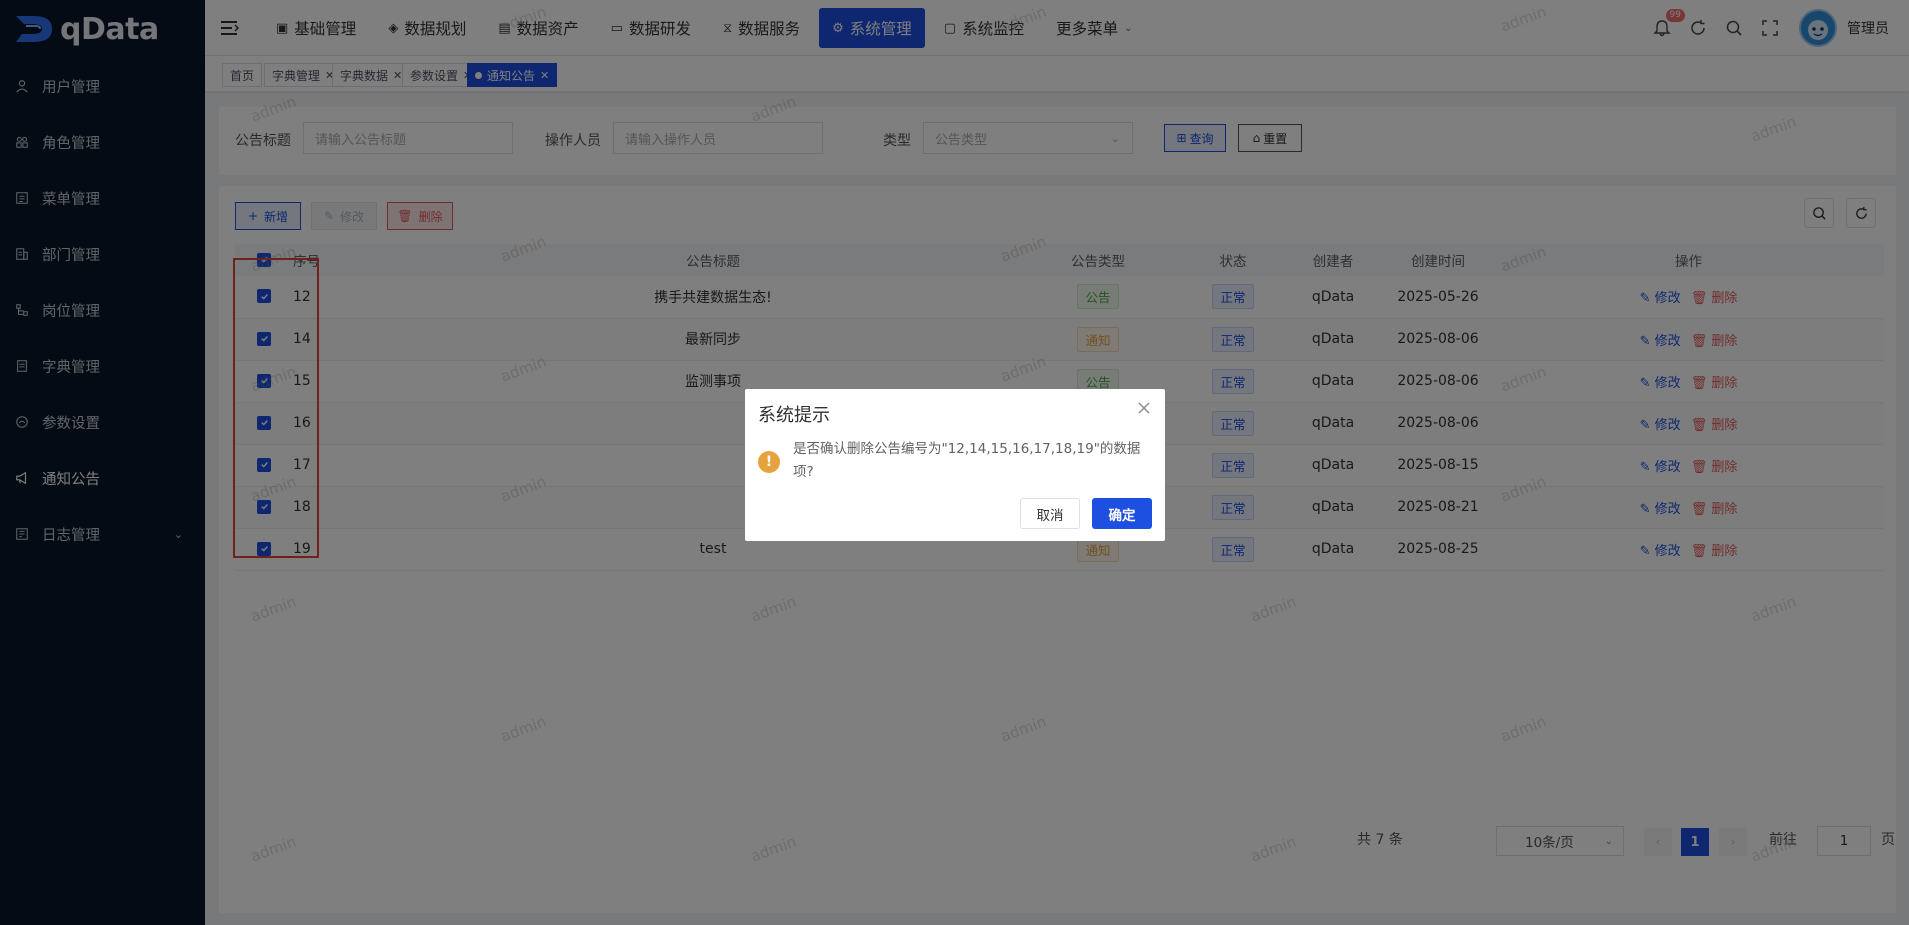 This screenshot has height=925, width=1909. What do you see at coordinates (967, 460) in the screenshot?
I see `dialog-message: 是否确认删除公告编号为"12,14,15,16,17,18,19"的数据项?` at bounding box center [967, 460].